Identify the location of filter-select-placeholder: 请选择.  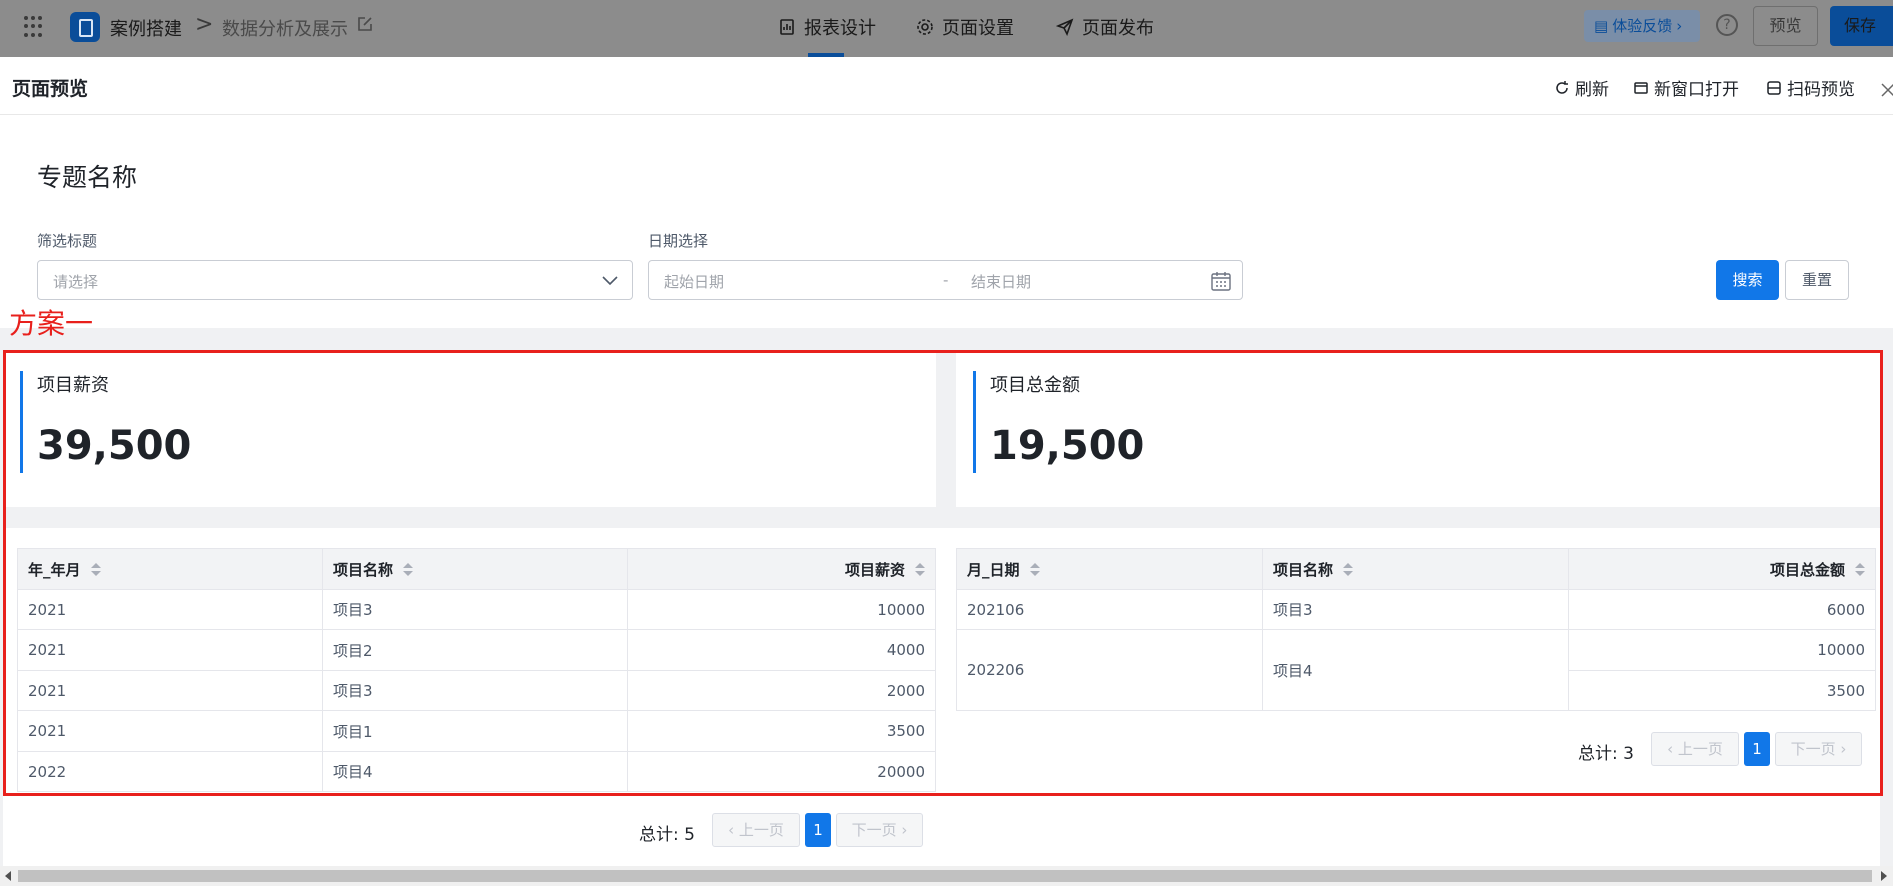
(76, 282).